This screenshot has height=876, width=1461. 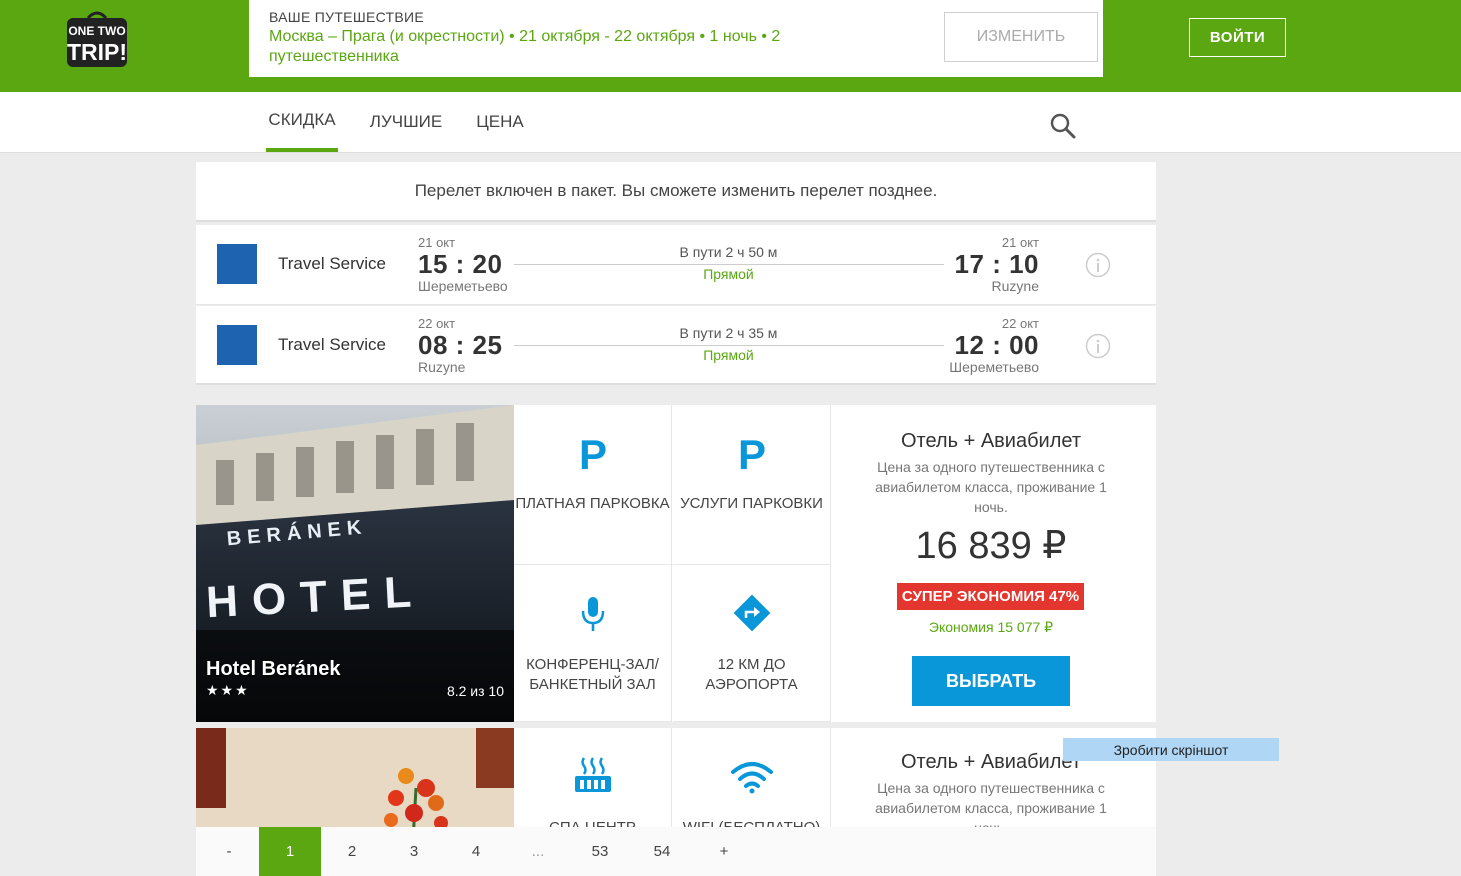 What do you see at coordinates (500, 122) in the screenshot?
I see `sort-tab-price: ЦЕНА` at bounding box center [500, 122].